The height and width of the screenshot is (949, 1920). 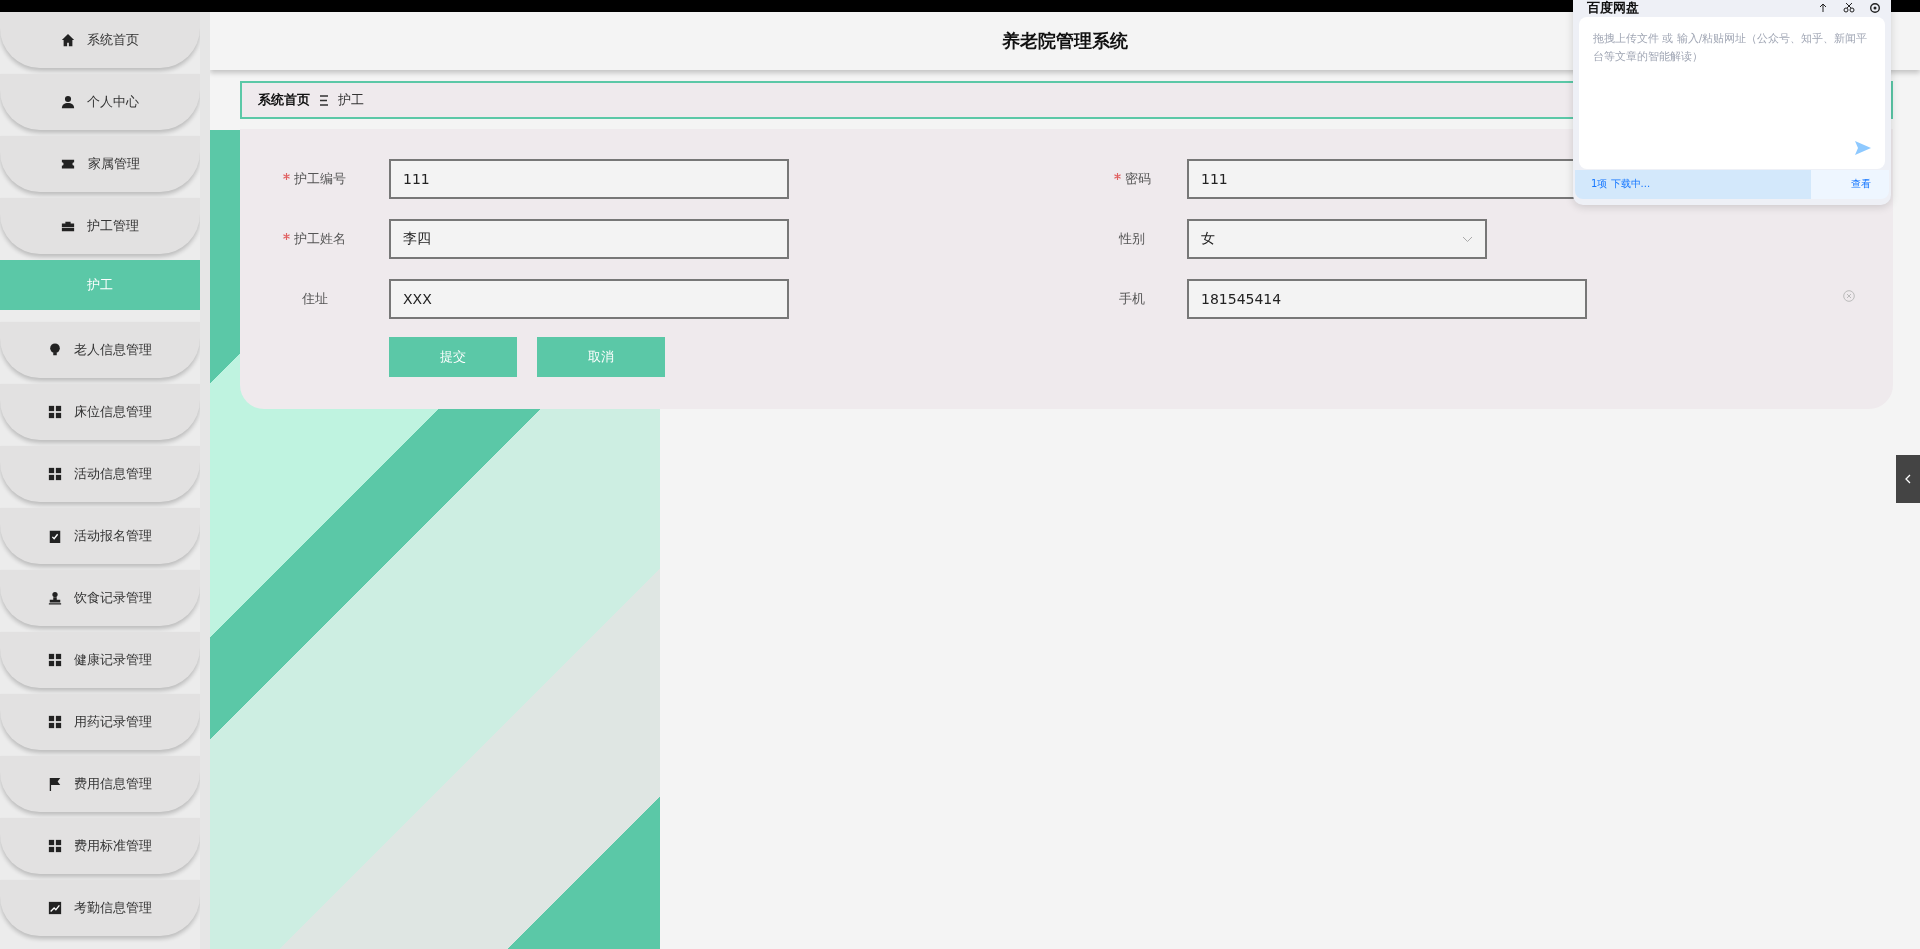 I want to click on ticket-icon, so click(x=68, y=164).